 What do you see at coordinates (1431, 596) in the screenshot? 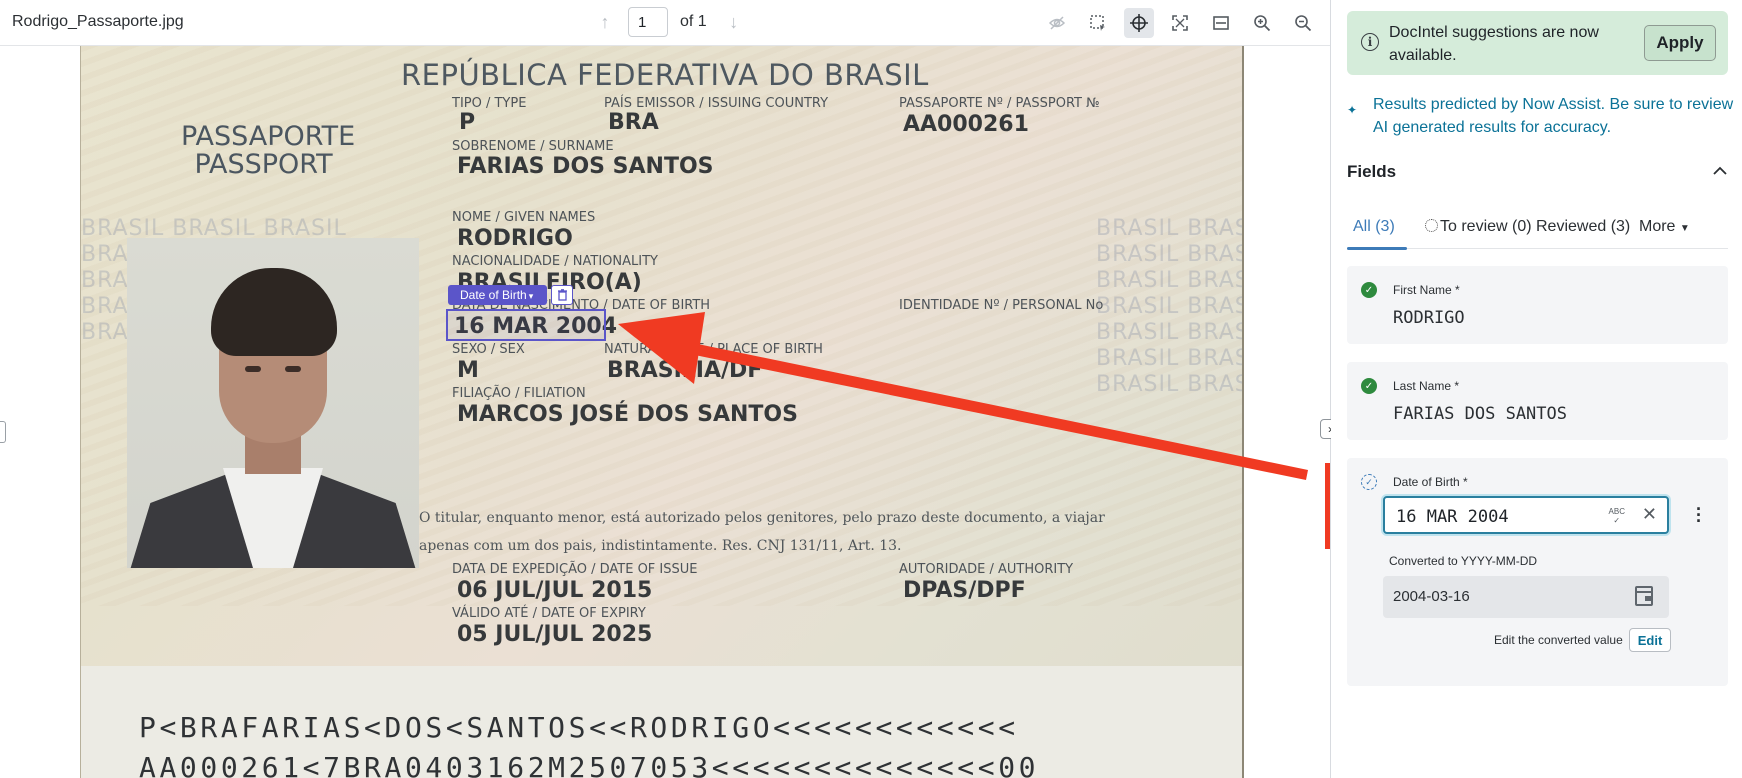
I see `converted-value: 2004-03-16` at bounding box center [1431, 596].